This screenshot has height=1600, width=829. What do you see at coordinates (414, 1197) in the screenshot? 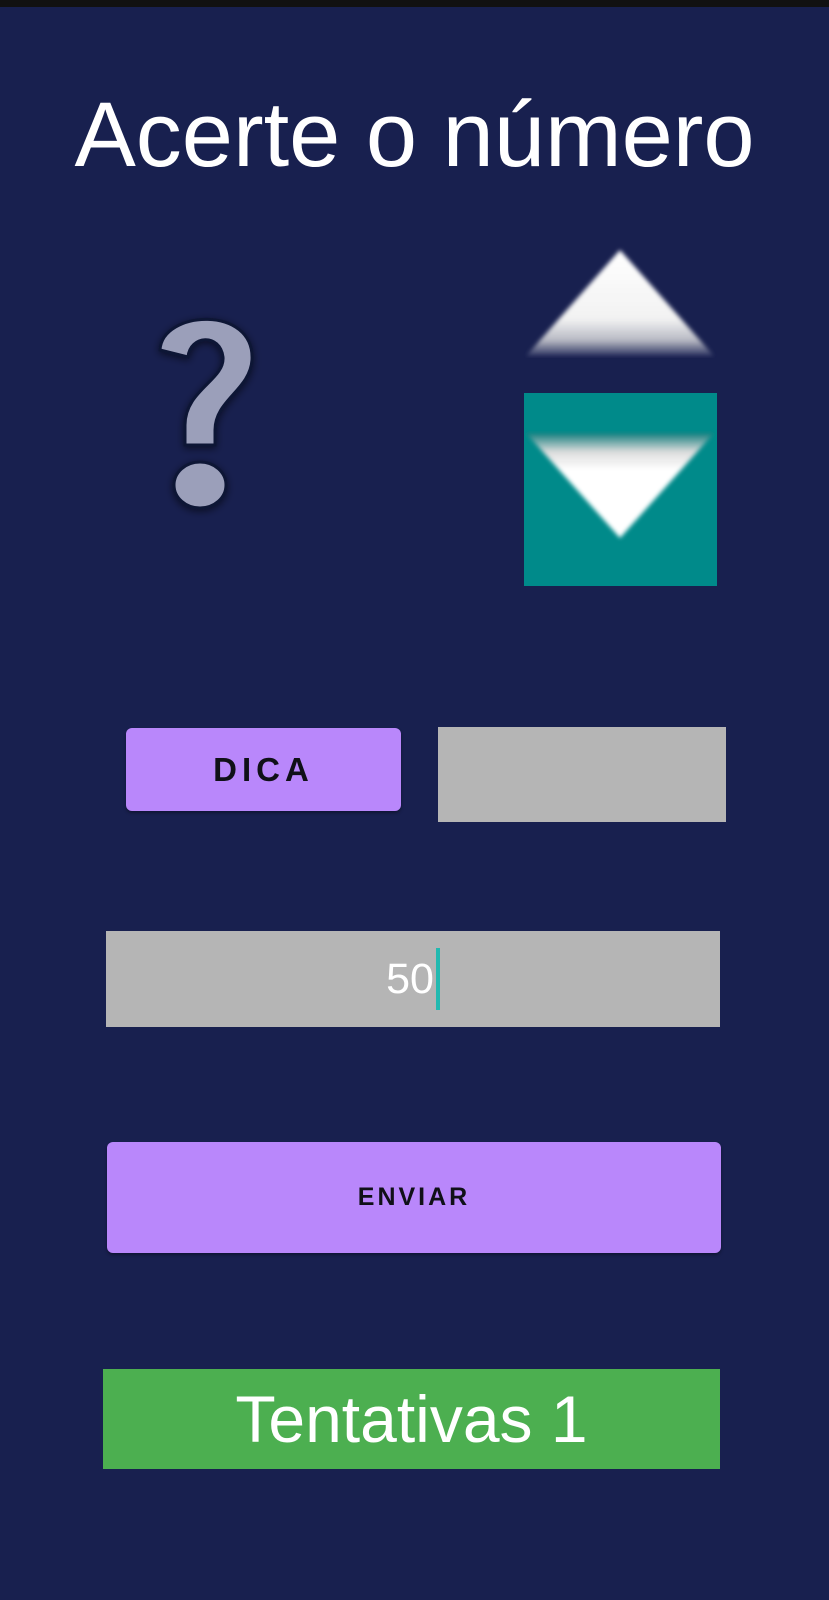
I see `submit-button: ENVIAR` at bounding box center [414, 1197].